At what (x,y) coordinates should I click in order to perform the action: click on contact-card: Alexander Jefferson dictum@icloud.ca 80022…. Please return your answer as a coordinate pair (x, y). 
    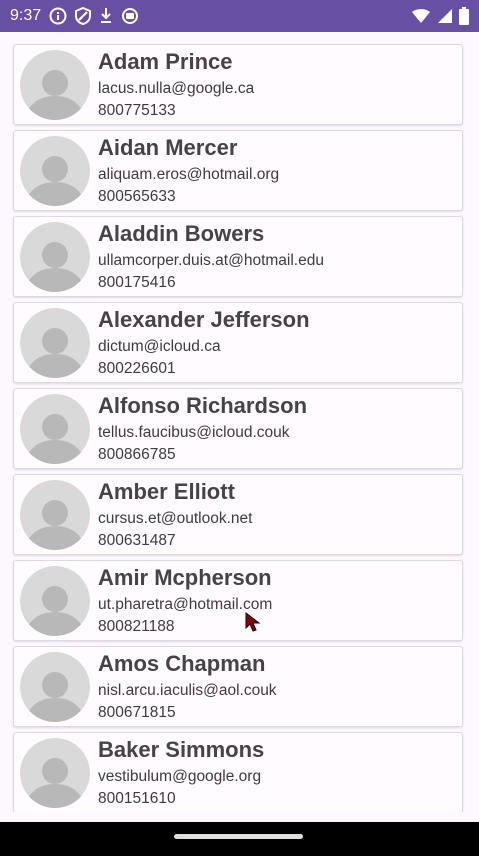
    Looking at the image, I should click on (238, 342).